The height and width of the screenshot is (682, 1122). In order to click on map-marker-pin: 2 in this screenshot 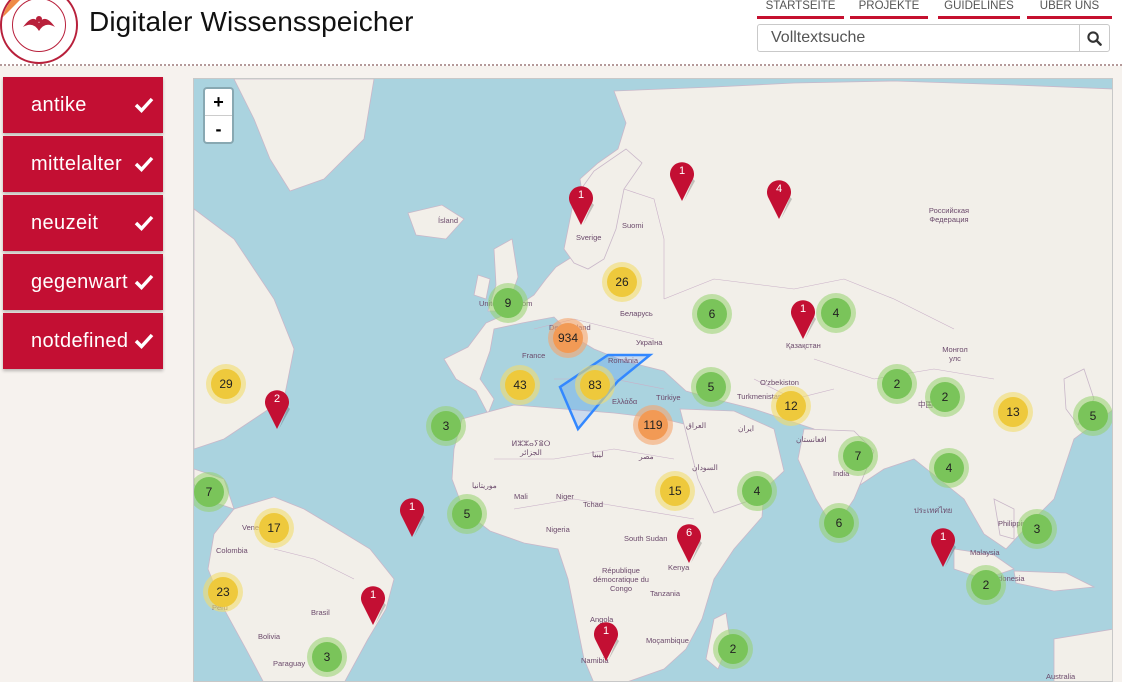, I will do `click(278, 409)`.